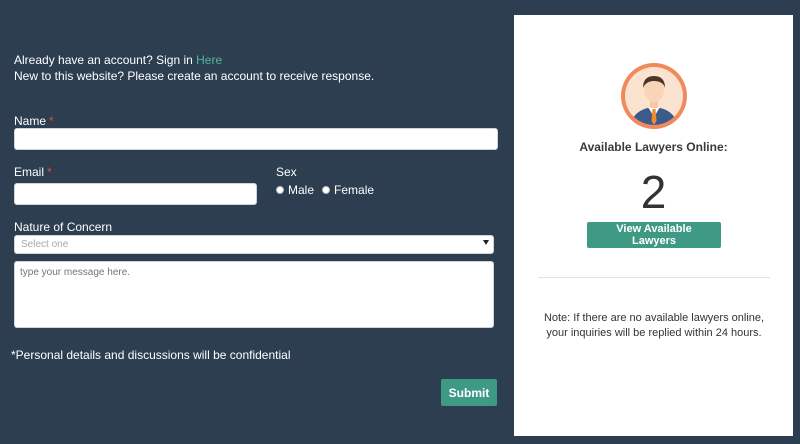 Image resolution: width=800 pixels, height=444 pixels. Describe the element at coordinates (49, 172) in the screenshot. I see `email-required-mark: *` at that location.